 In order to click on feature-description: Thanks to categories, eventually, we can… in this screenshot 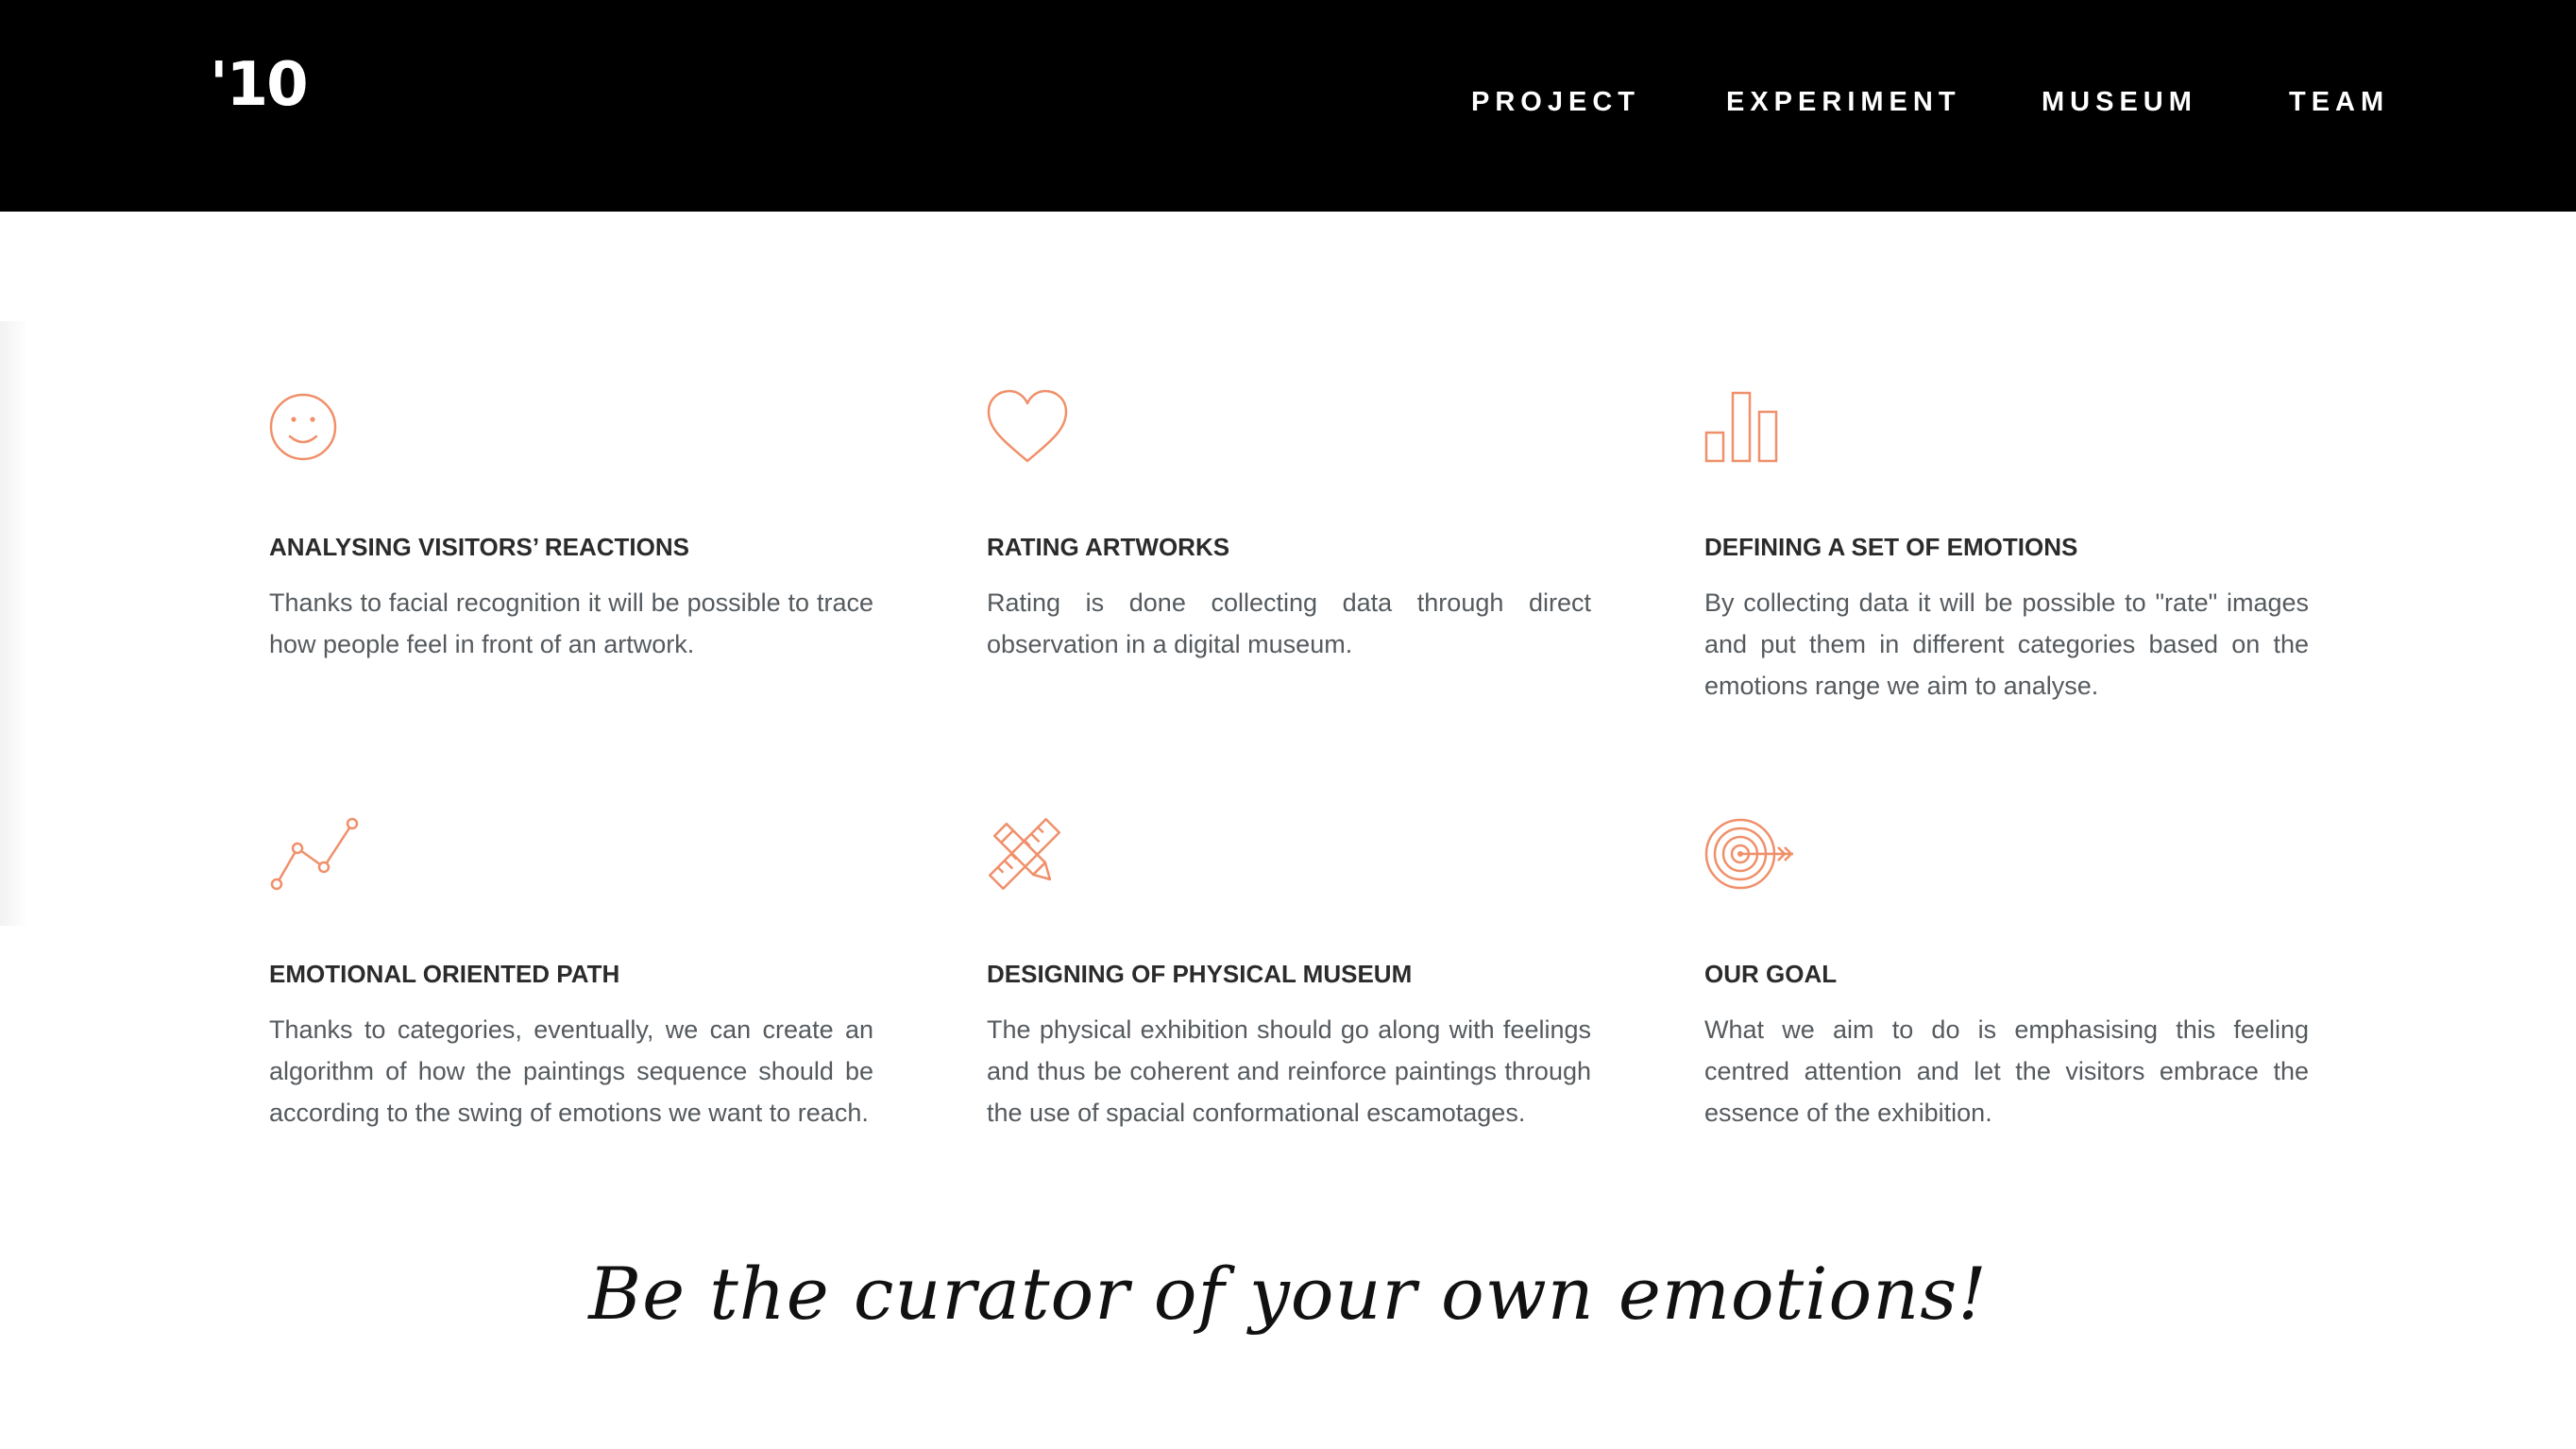, I will do `click(571, 1071)`.